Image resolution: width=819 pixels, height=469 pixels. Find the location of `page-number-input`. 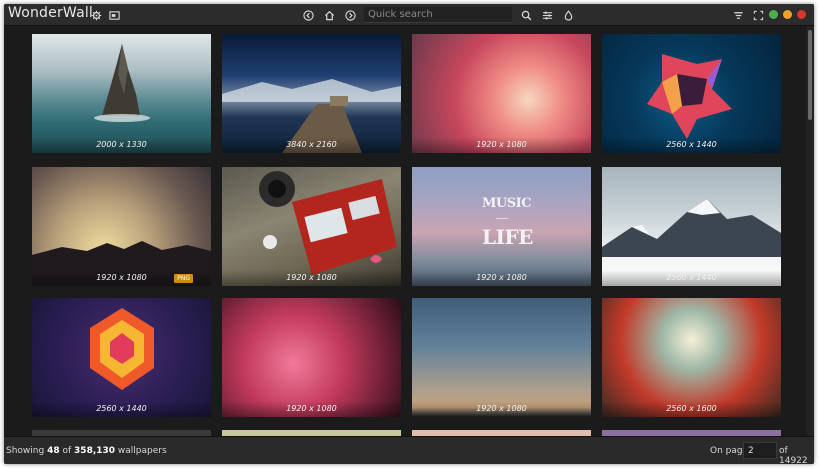

page-number-input is located at coordinates (760, 450).